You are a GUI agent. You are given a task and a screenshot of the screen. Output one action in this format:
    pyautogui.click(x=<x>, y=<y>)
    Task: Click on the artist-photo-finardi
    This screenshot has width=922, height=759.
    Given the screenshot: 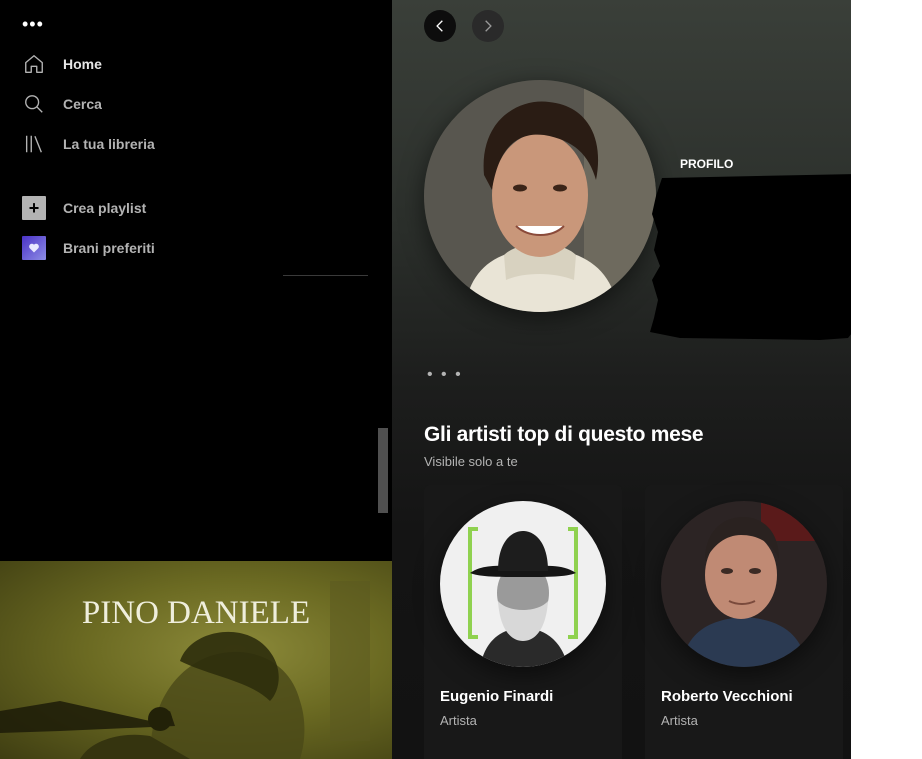 What is the action you would take?
    pyautogui.click(x=523, y=584)
    